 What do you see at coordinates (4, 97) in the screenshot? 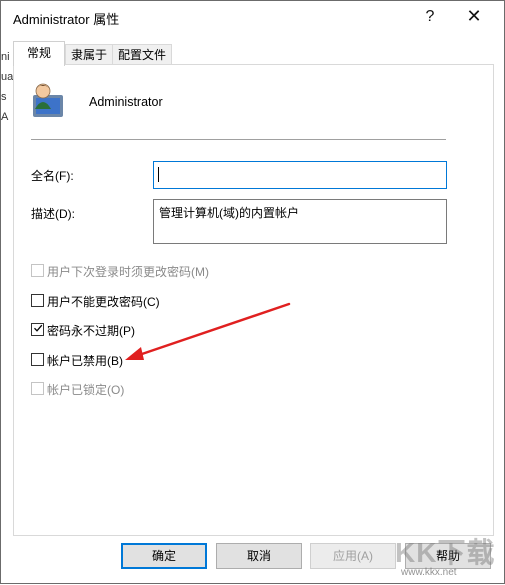
I see `sliver-text: s` at bounding box center [4, 97].